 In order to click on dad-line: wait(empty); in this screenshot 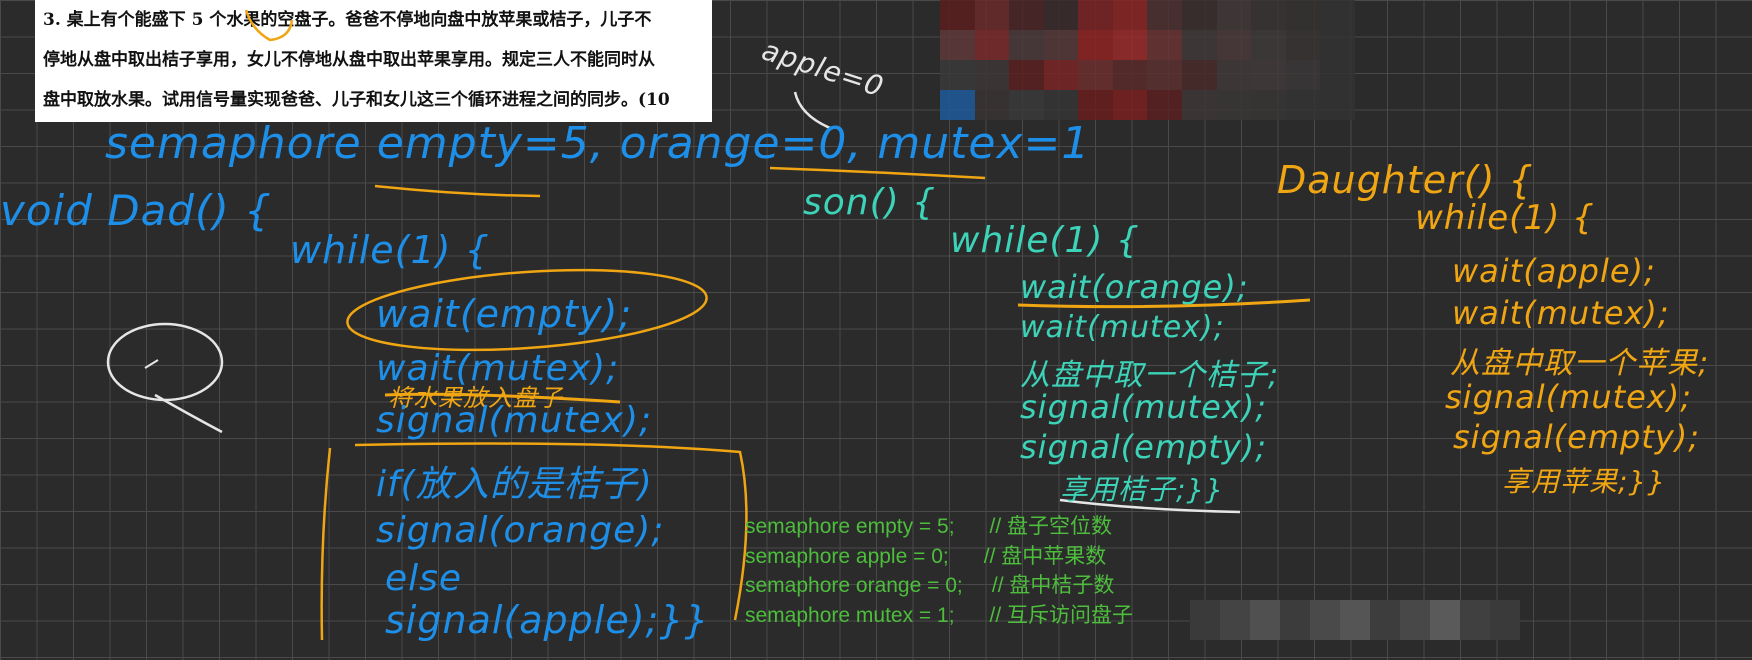, I will do `click(504, 314)`.